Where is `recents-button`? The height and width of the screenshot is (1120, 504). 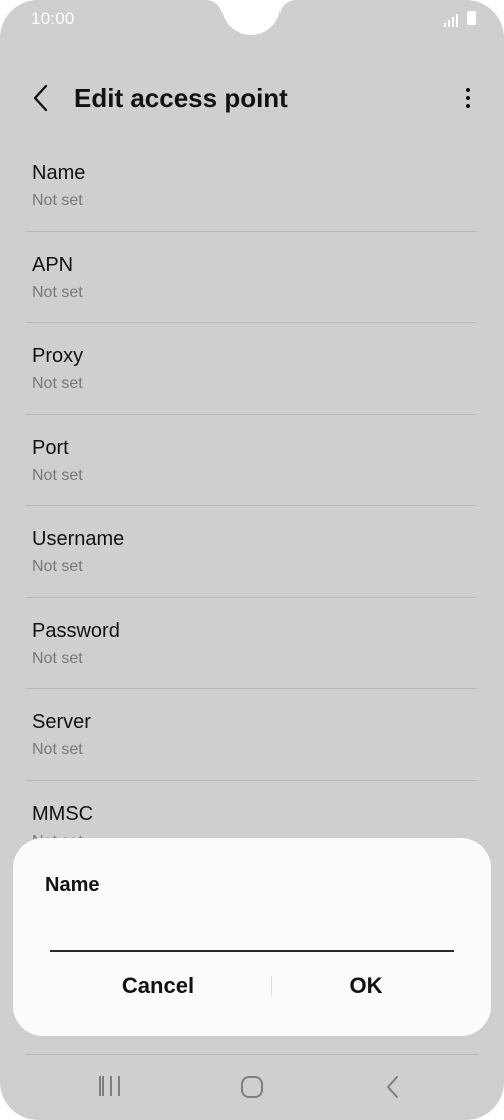
recents-button is located at coordinates (111, 1087).